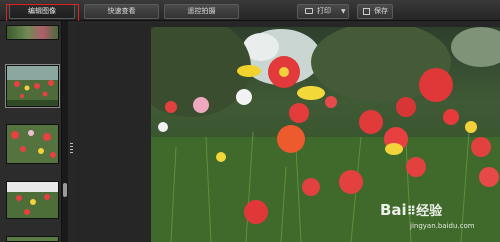 This screenshot has width=500, height=242. I want to click on save-button: 保存, so click(375, 11).